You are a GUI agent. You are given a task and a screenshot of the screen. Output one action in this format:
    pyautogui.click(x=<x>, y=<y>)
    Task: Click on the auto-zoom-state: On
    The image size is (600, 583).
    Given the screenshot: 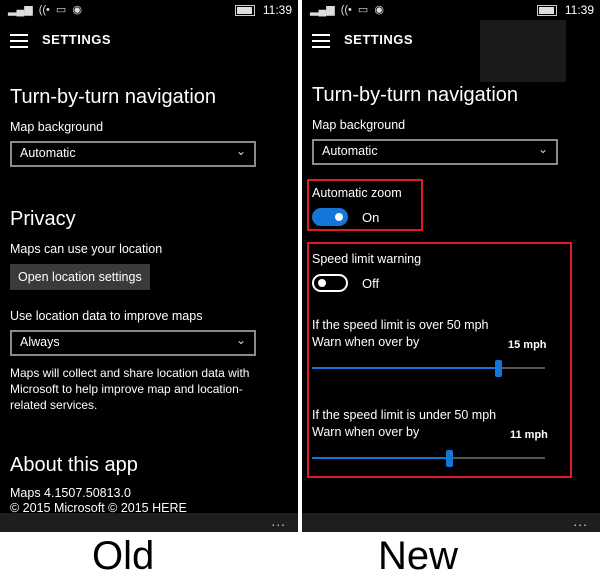 What is the action you would take?
    pyautogui.click(x=371, y=217)
    